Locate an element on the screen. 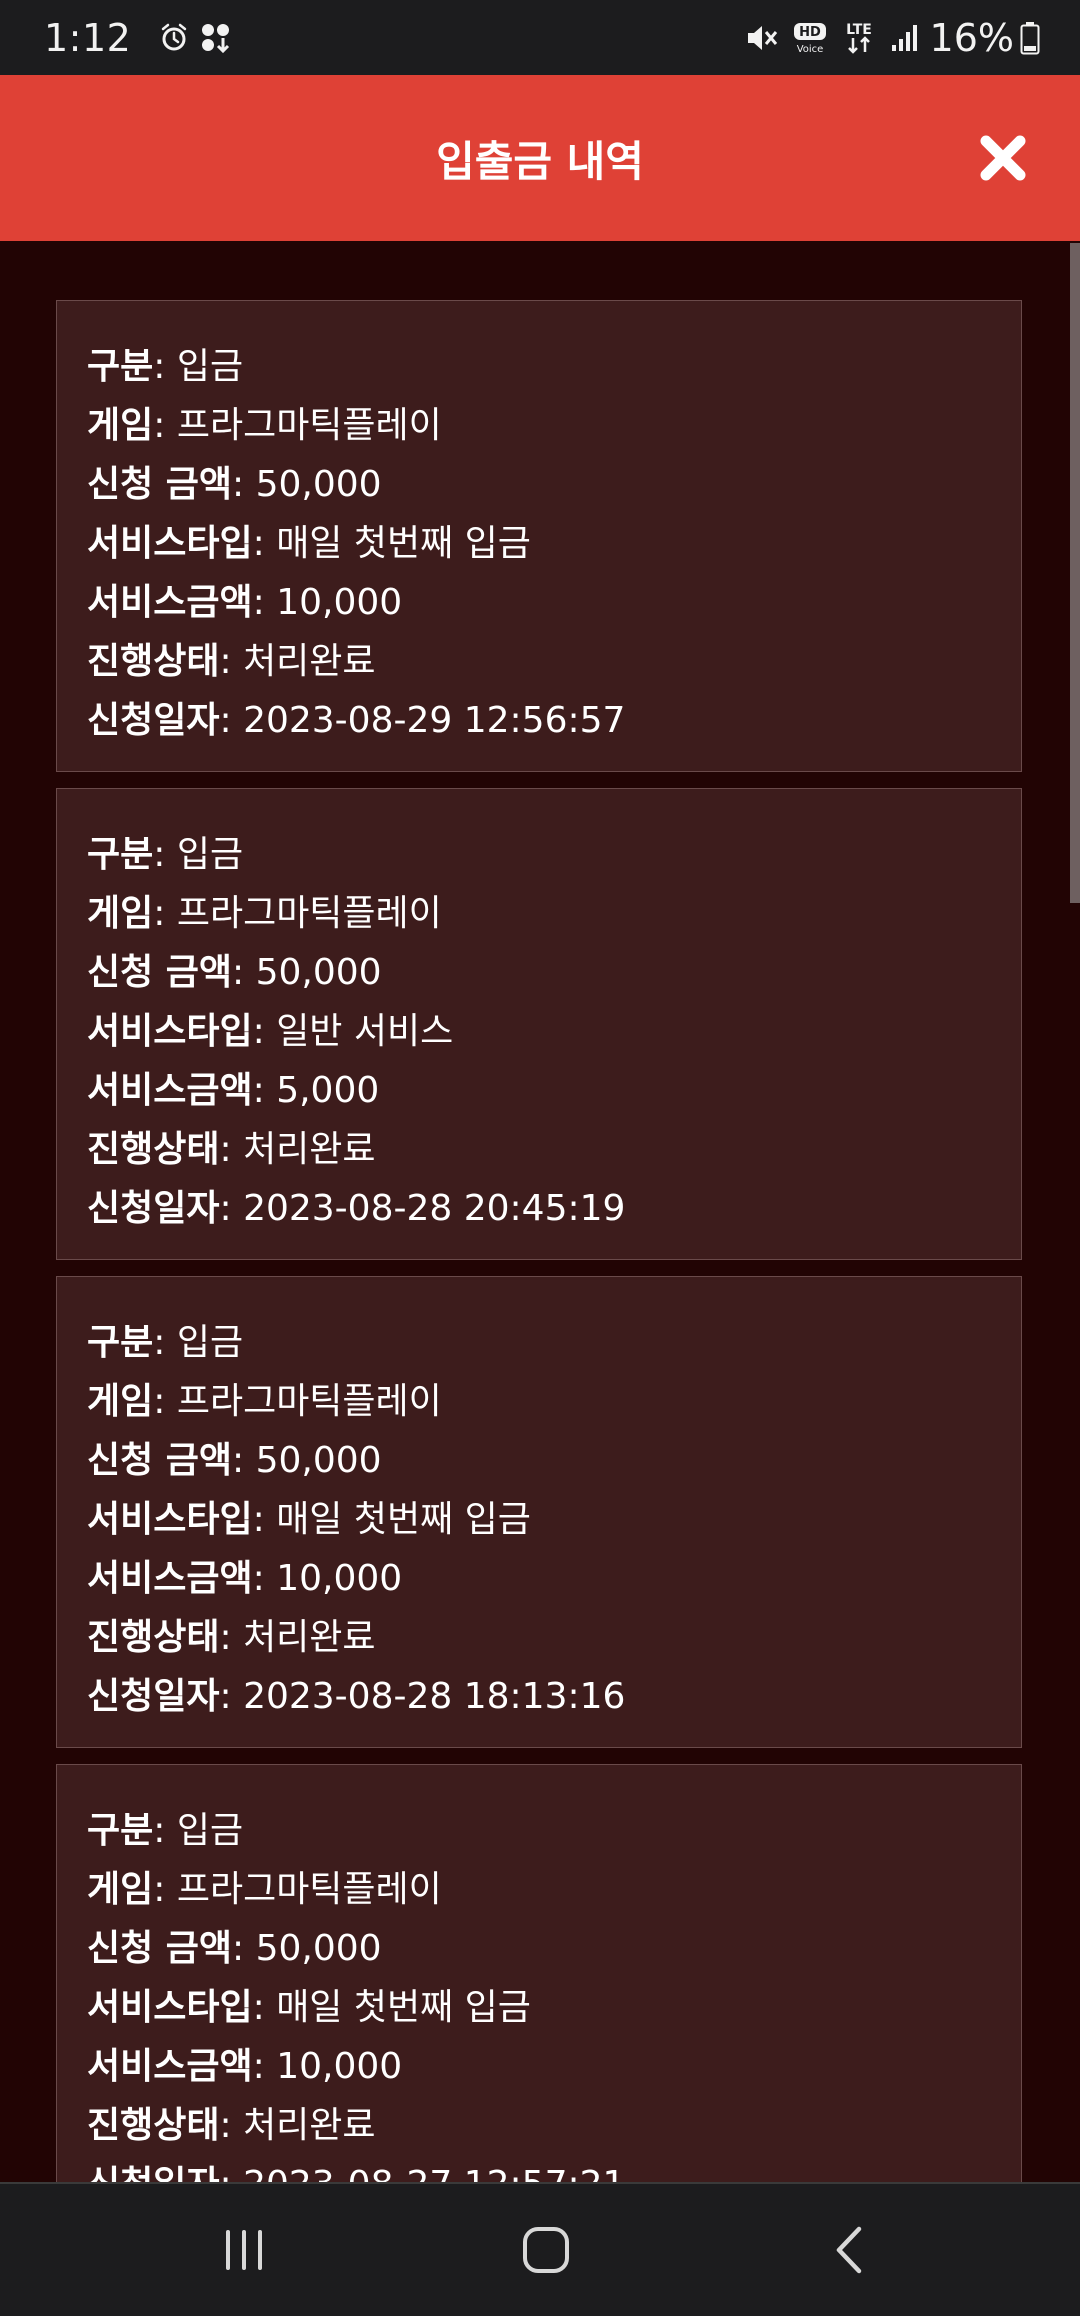 This screenshot has height=2316, width=1080. row-service-amount: 서비스금액: 5,000 is located at coordinates (233, 1090).